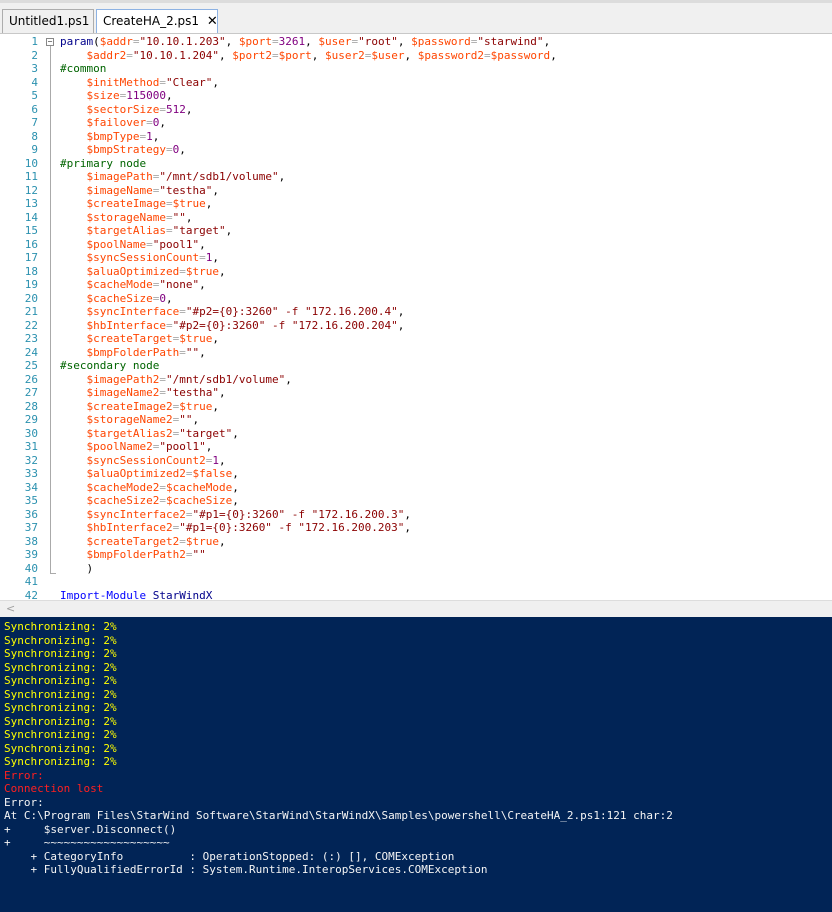 This screenshot has height=912, width=832. I want to click on code-token: param, so click(77, 41).